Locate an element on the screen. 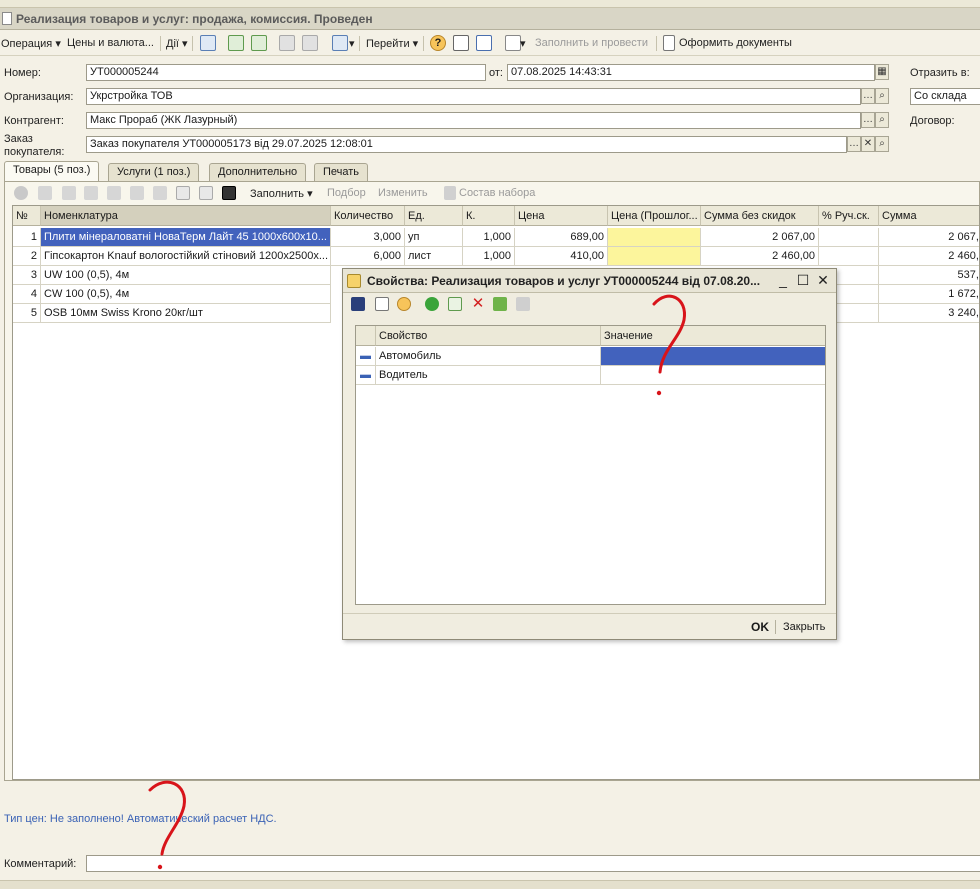 The height and width of the screenshot is (889, 980). set-composition-button: Состав набора is located at coordinates (497, 193).